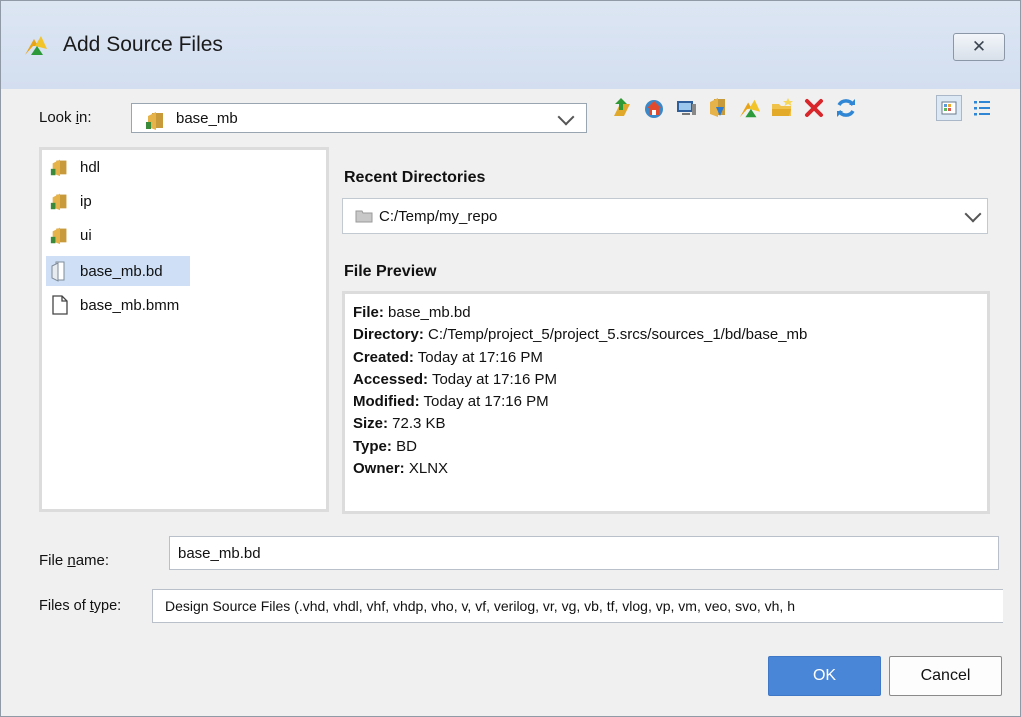  What do you see at coordinates (207, 118) in the screenshot?
I see `look-in-value: base_mb` at bounding box center [207, 118].